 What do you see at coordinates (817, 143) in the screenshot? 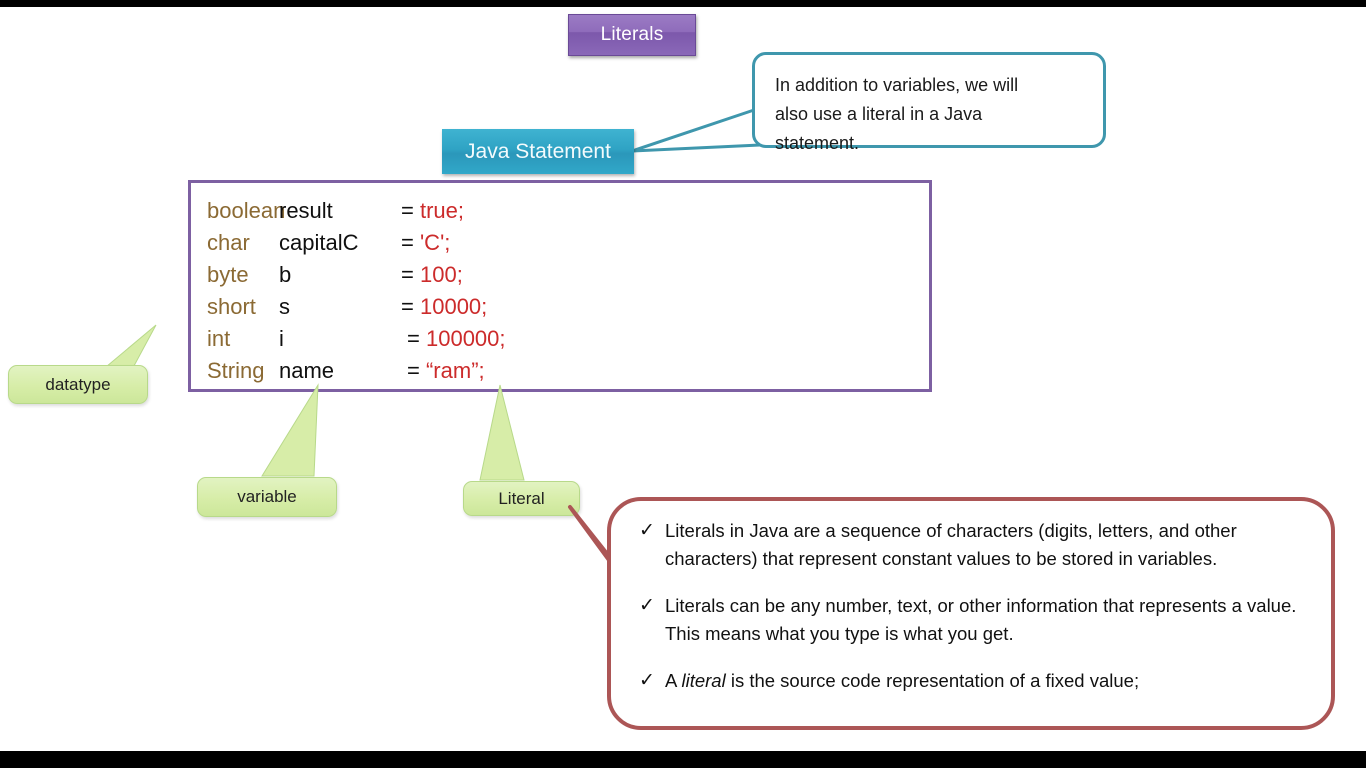
I see `callout-line-3: statement.` at bounding box center [817, 143].